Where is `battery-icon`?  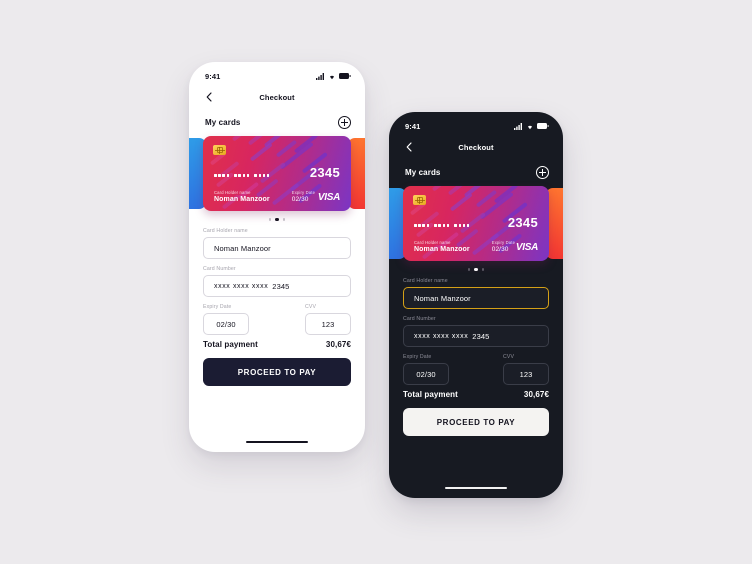 battery-icon is located at coordinates (345, 76).